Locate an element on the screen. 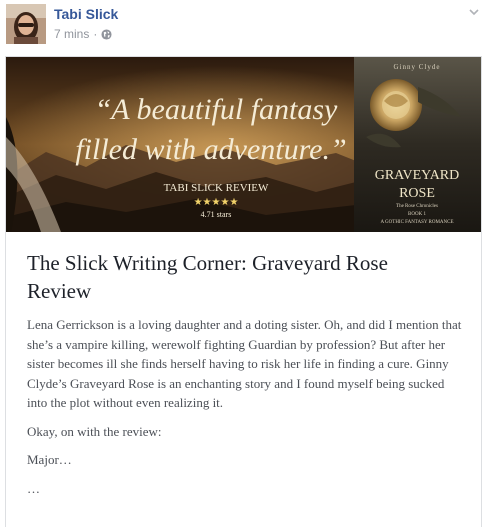 The image size is (489, 527). book-title-line2: ROSE is located at coordinates (417, 193).